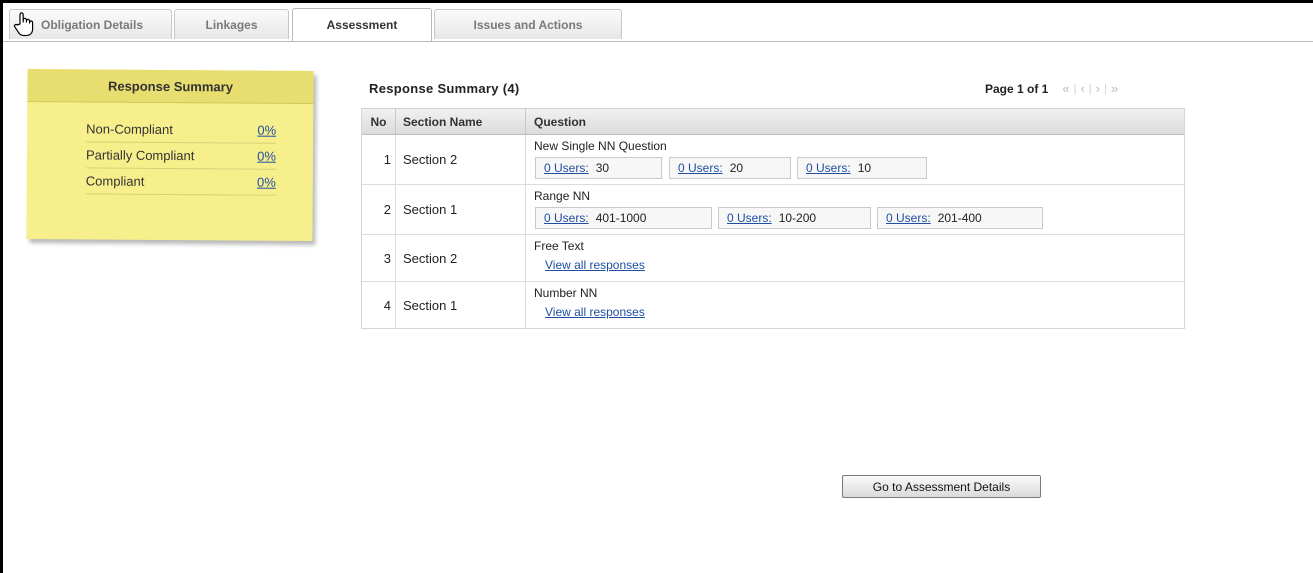 Image resolution: width=1313 pixels, height=573 pixels. What do you see at coordinates (1065, 88) in the screenshot?
I see `first-page-icon: «` at bounding box center [1065, 88].